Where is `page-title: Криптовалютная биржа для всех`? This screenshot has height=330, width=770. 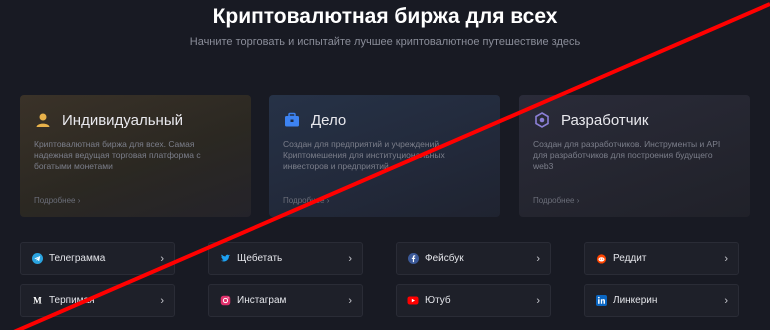 page-title: Криптовалютная биржа для всех is located at coordinates (385, 16).